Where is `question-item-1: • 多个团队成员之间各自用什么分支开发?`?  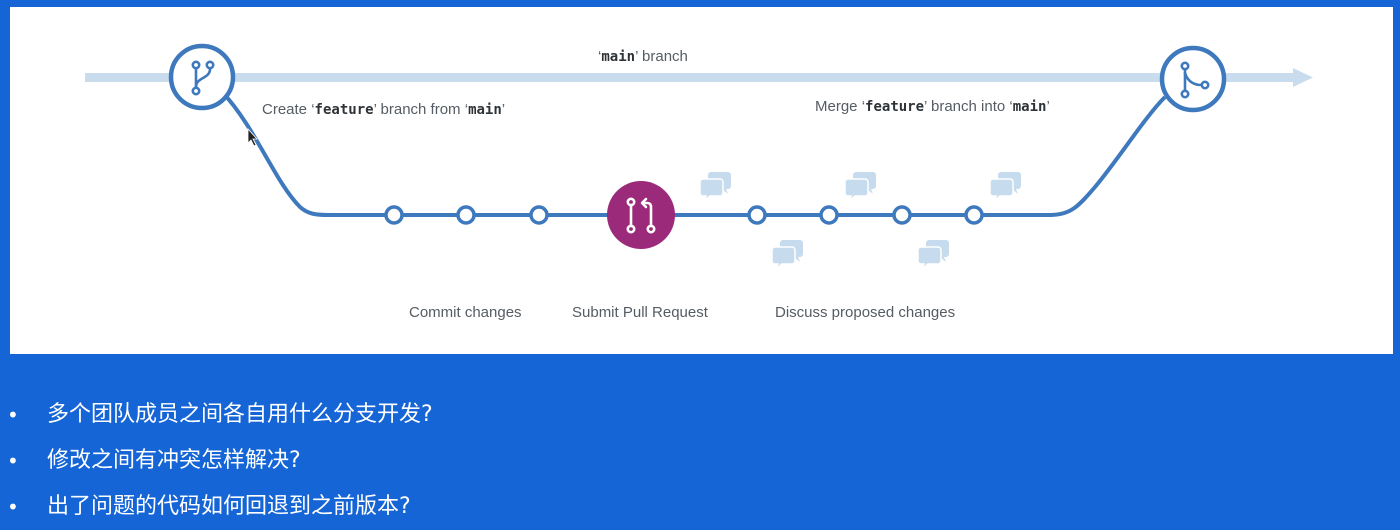
question-item-1: • 多个团队成员之间各自用什么分支开发? is located at coordinates (700, 415).